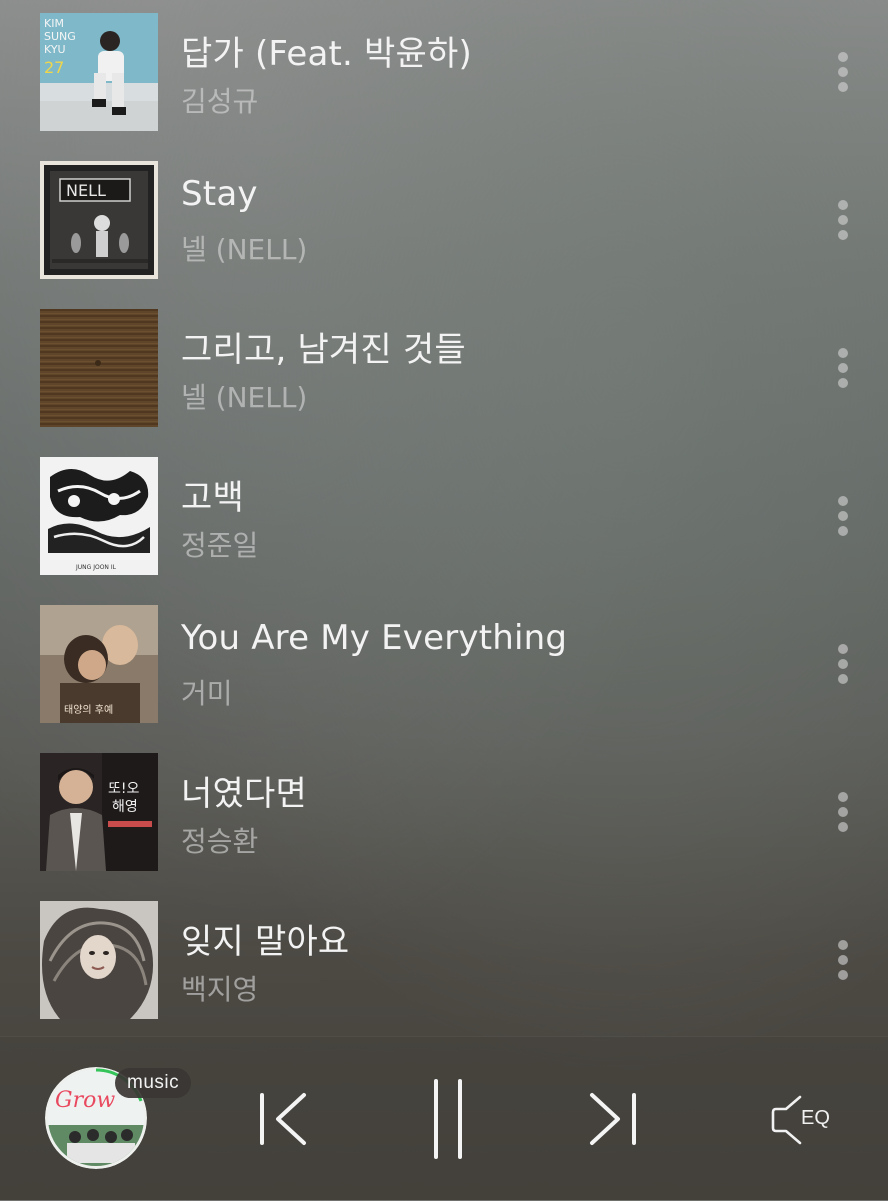 The width and height of the screenshot is (888, 1201). I want to click on svg-text: KIM, so click(54, 23).